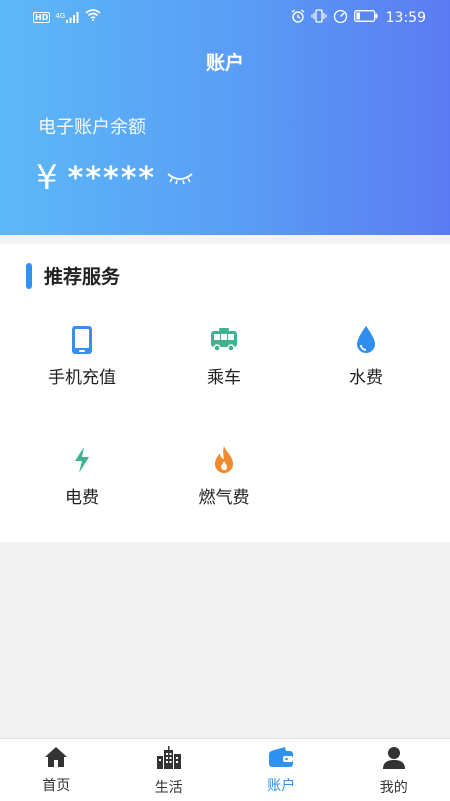 The height and width of the screenshot is (801, 450). I want to click on wallet-icon, so click(281, 759).